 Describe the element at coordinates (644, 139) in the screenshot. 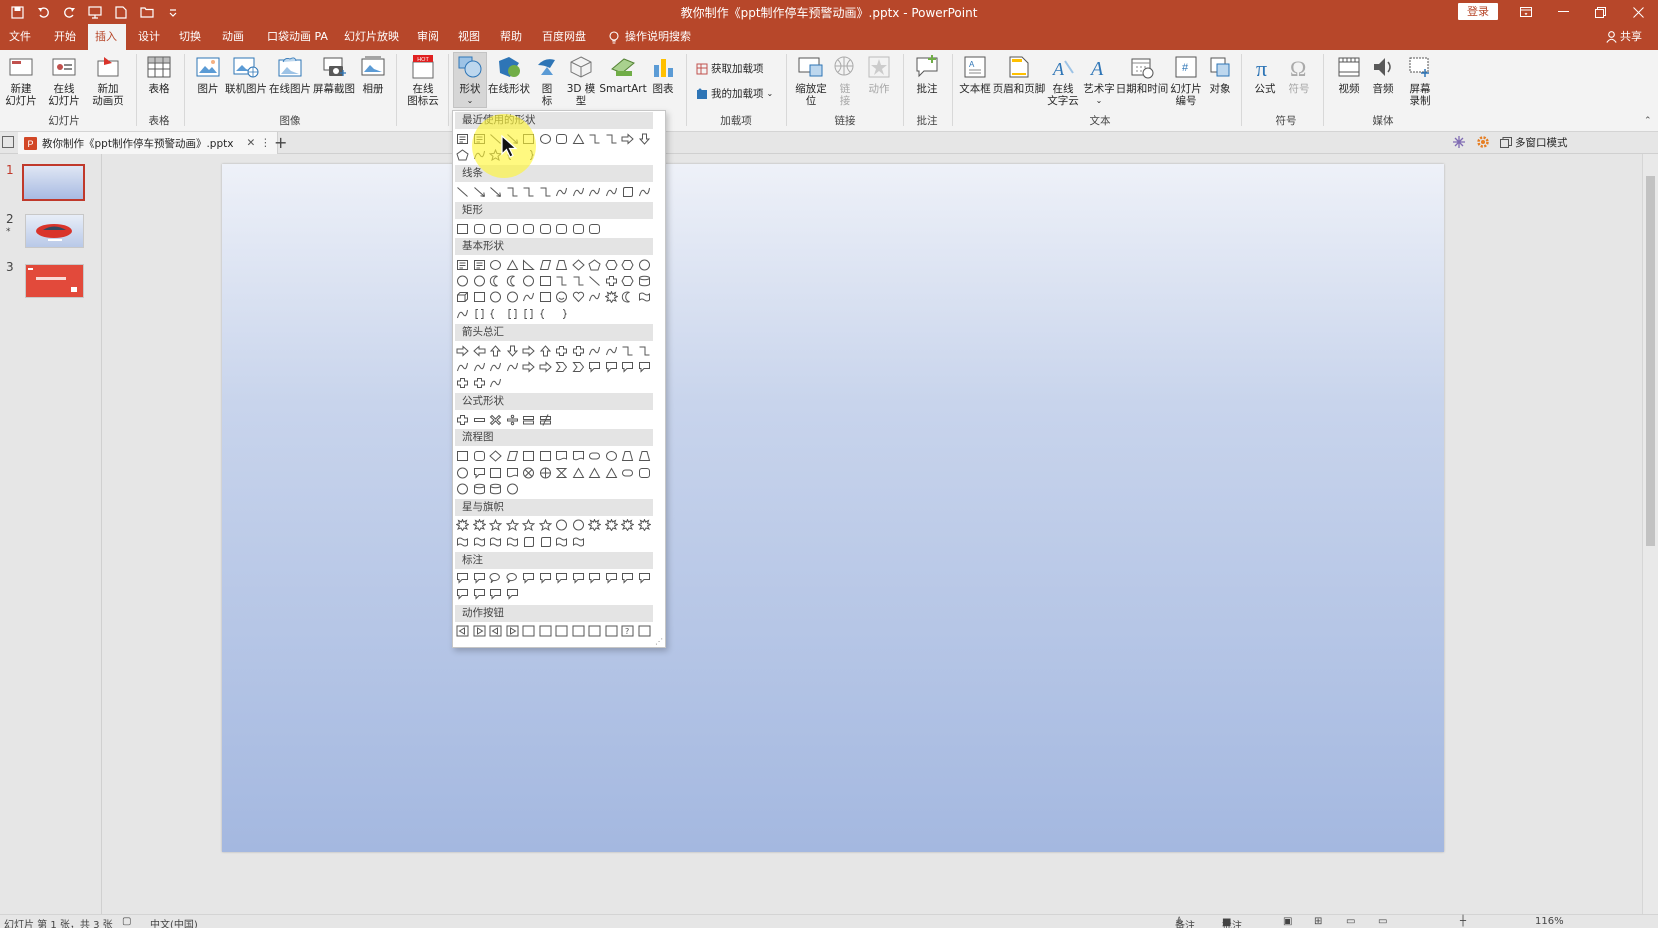

I see `shape-option-darrow` at that location.